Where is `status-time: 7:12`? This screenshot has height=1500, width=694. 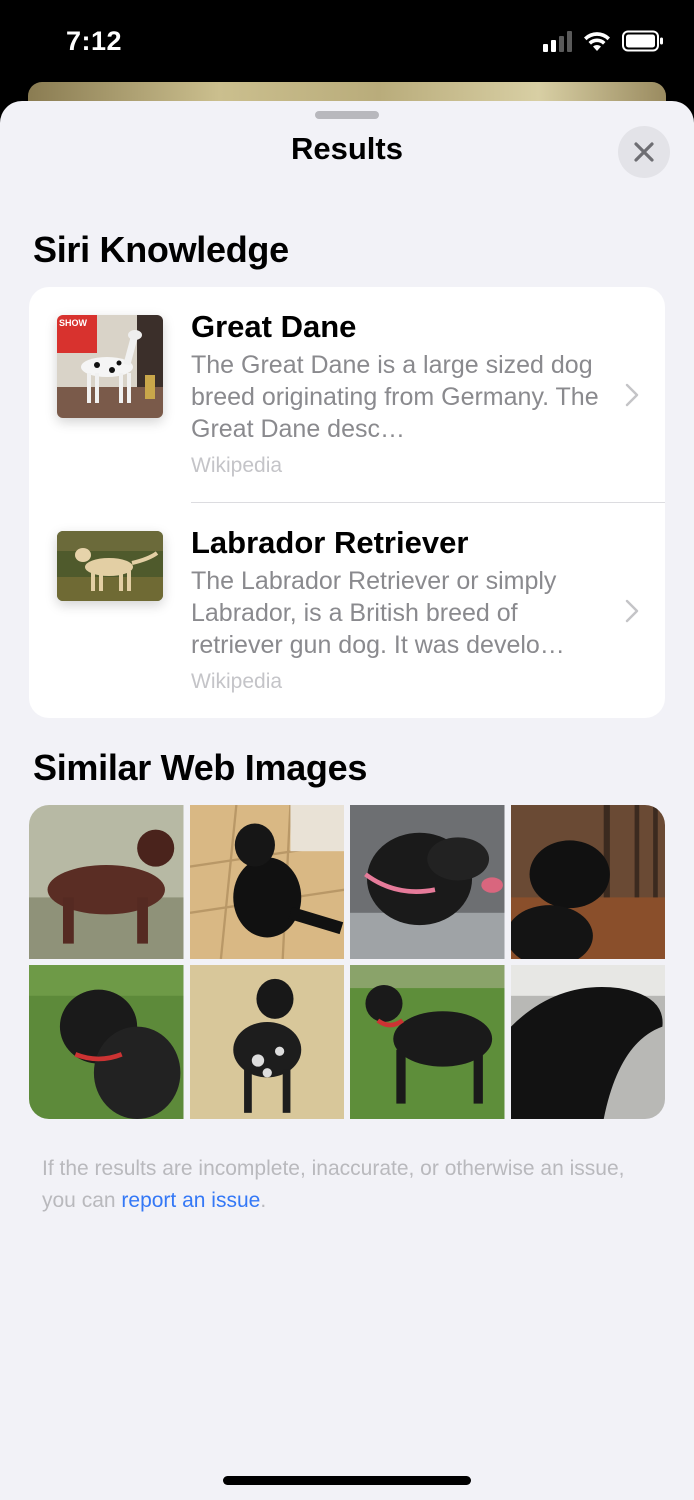 status-time: 7:12 is located at coordinates (94, 41).